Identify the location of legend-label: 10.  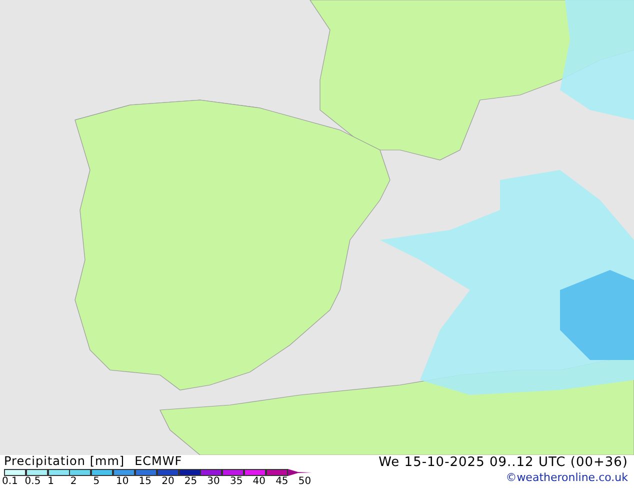
(123, 482).